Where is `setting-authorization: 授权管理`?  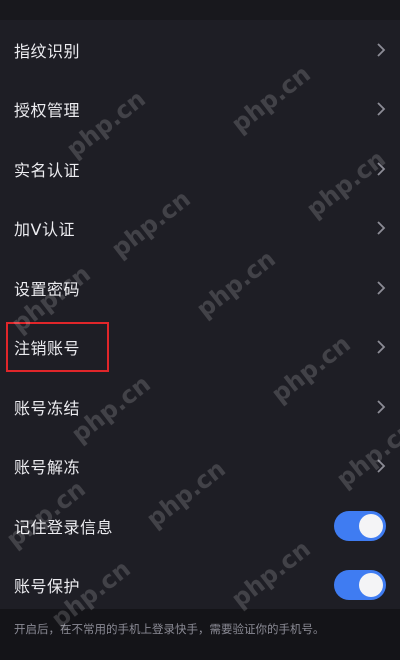 setting-authorization: 授权管理 is located at coordinates (200, 109).